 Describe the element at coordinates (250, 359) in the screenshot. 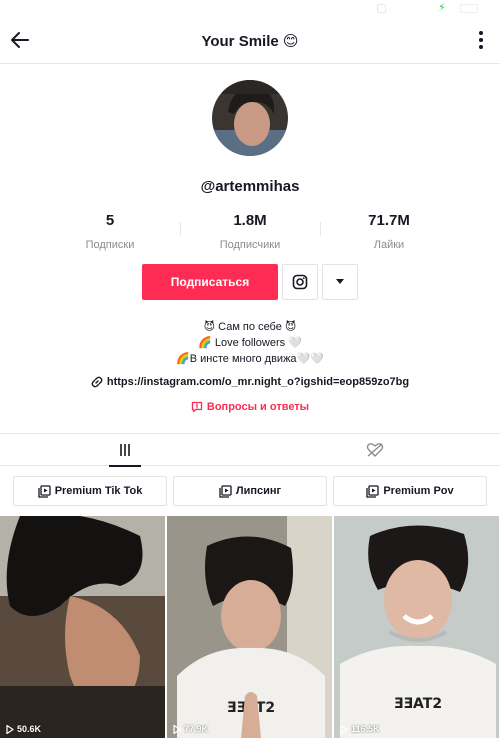

I see `bio-line: 🌈В инсте много движа🤍🤍` at that location.